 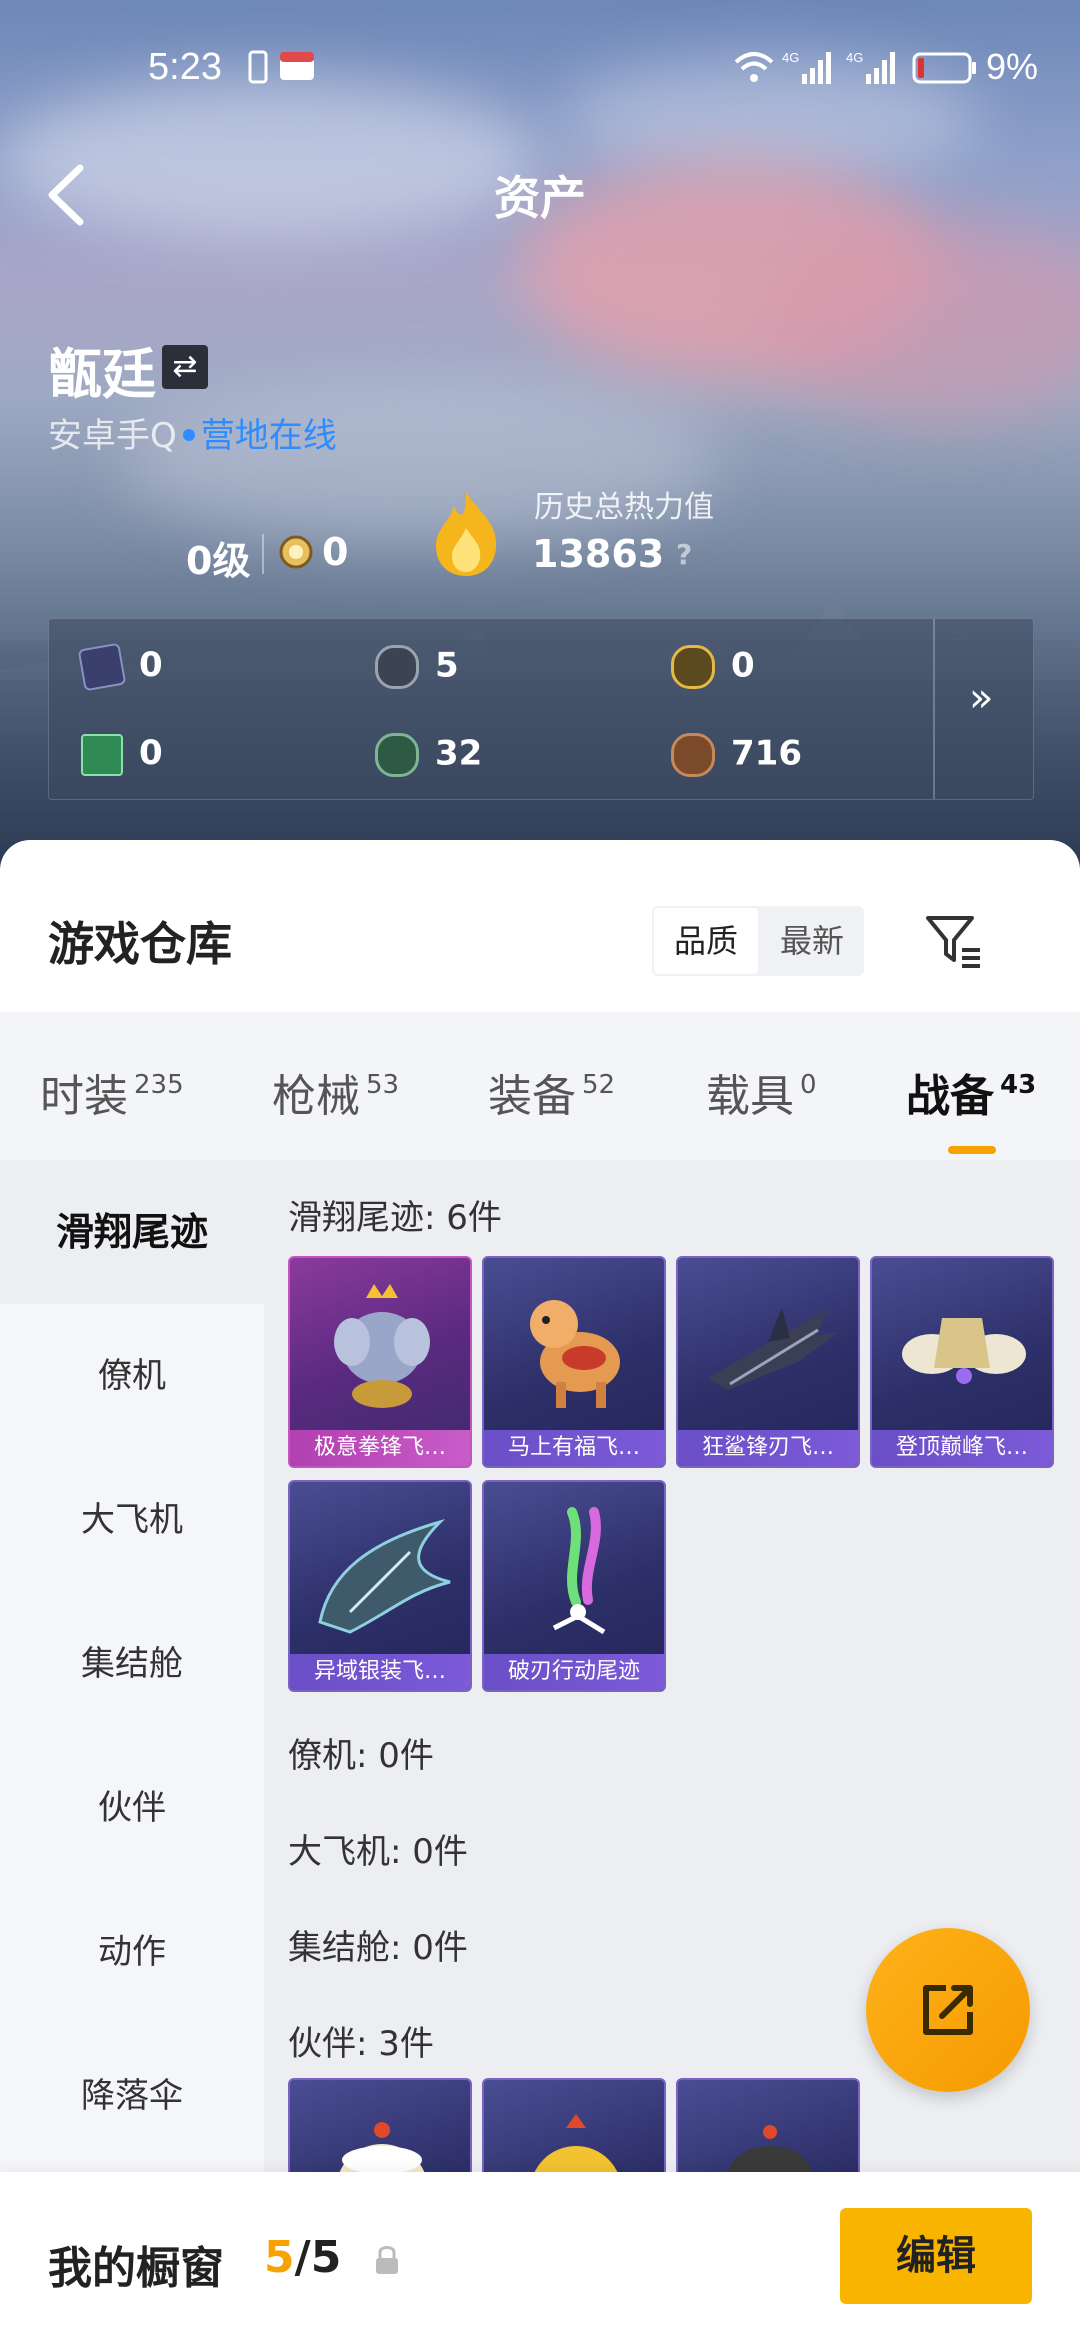 What do you see at coordinates (296, 552) in the screenshot?
I see `rank-badge-icon` at bounding box center [296, 552].